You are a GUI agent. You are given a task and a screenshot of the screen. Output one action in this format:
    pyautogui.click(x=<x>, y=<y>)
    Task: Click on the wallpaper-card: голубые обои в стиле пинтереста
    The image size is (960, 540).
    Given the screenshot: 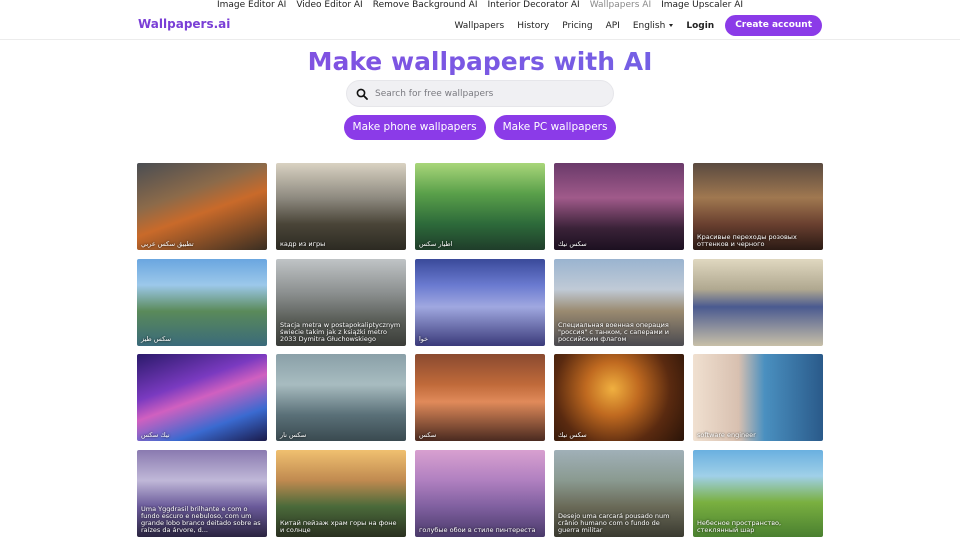 What is the action you would take?
    pyautogui.click(x=480, y=493)
    